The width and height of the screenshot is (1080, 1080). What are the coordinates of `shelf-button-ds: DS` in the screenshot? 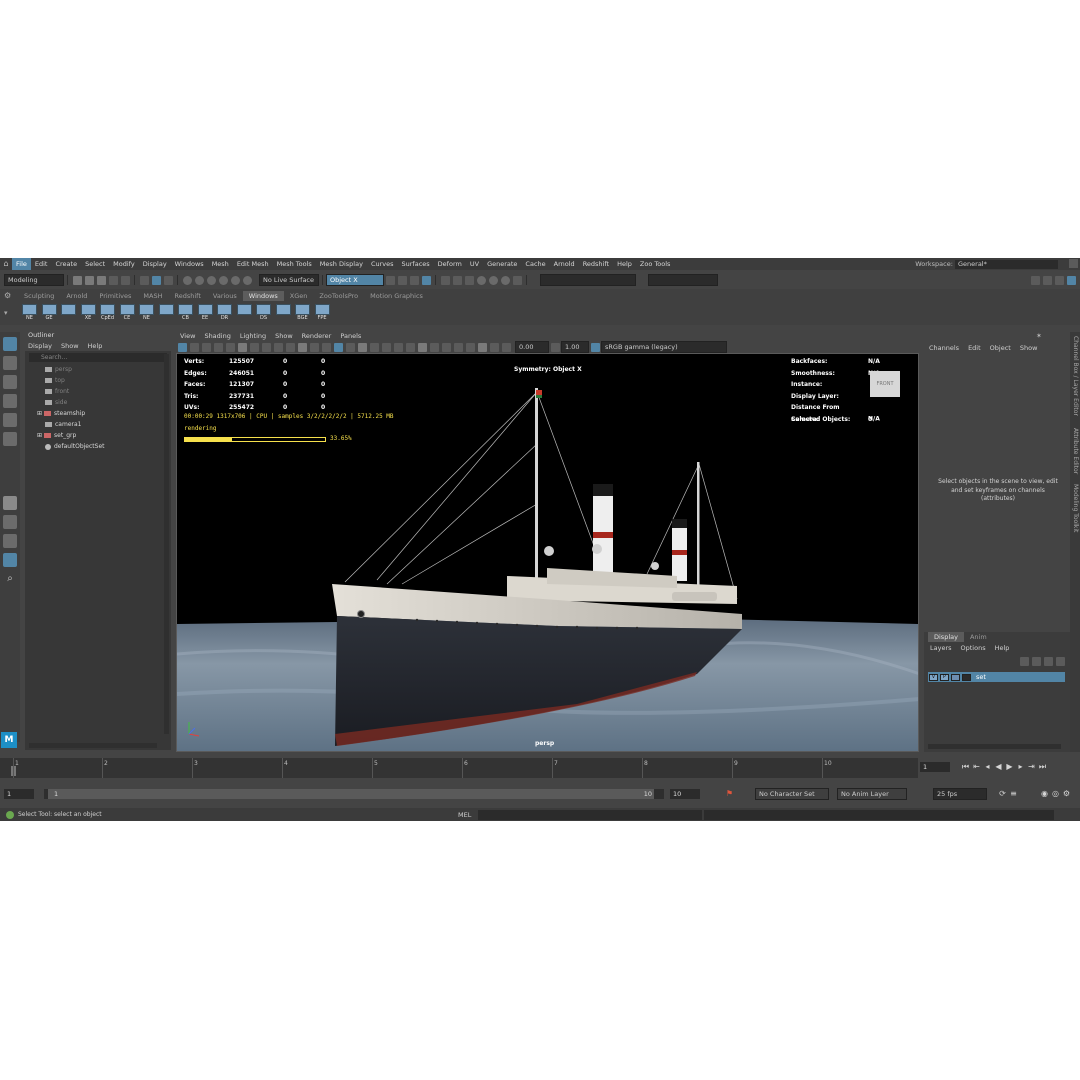 It's located at (263, 313).